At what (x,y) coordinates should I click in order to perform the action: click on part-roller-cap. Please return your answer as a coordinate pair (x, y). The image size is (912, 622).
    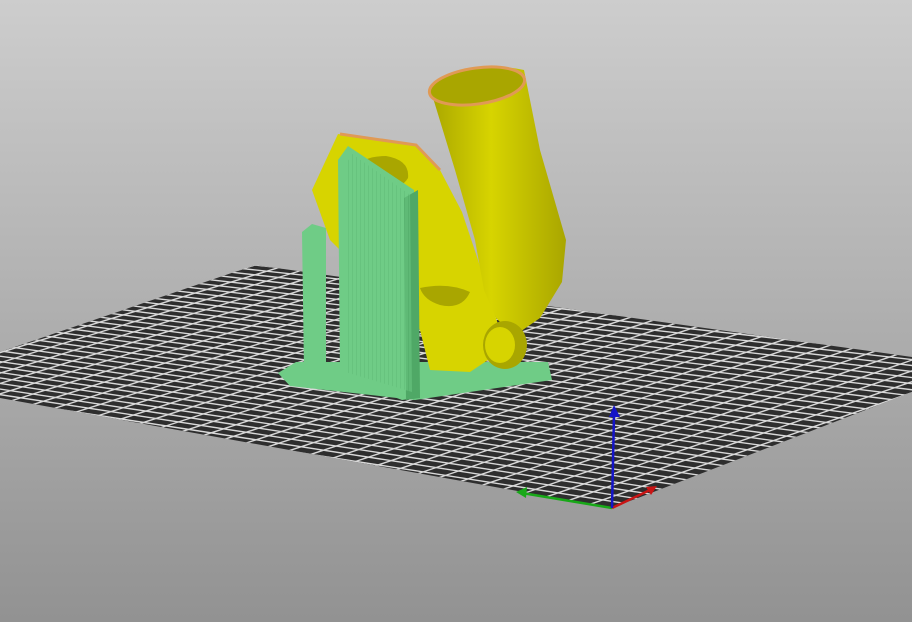
    Looking at the image, I should click on (500, 345).